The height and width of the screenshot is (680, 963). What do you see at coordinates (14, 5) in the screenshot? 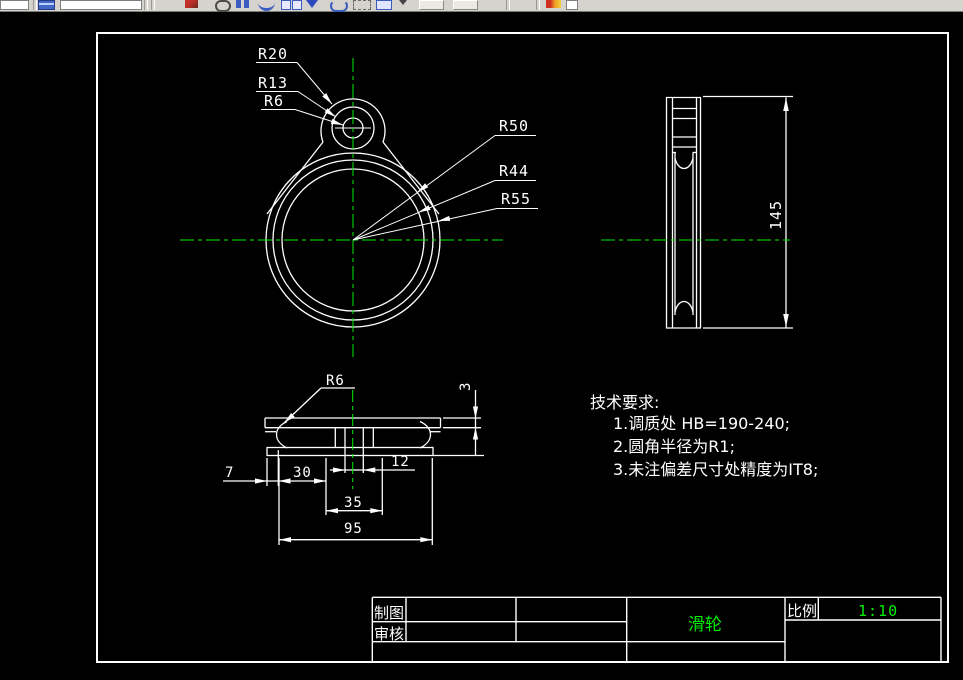
I see `layer-combo` at bounding box center [14, 5].